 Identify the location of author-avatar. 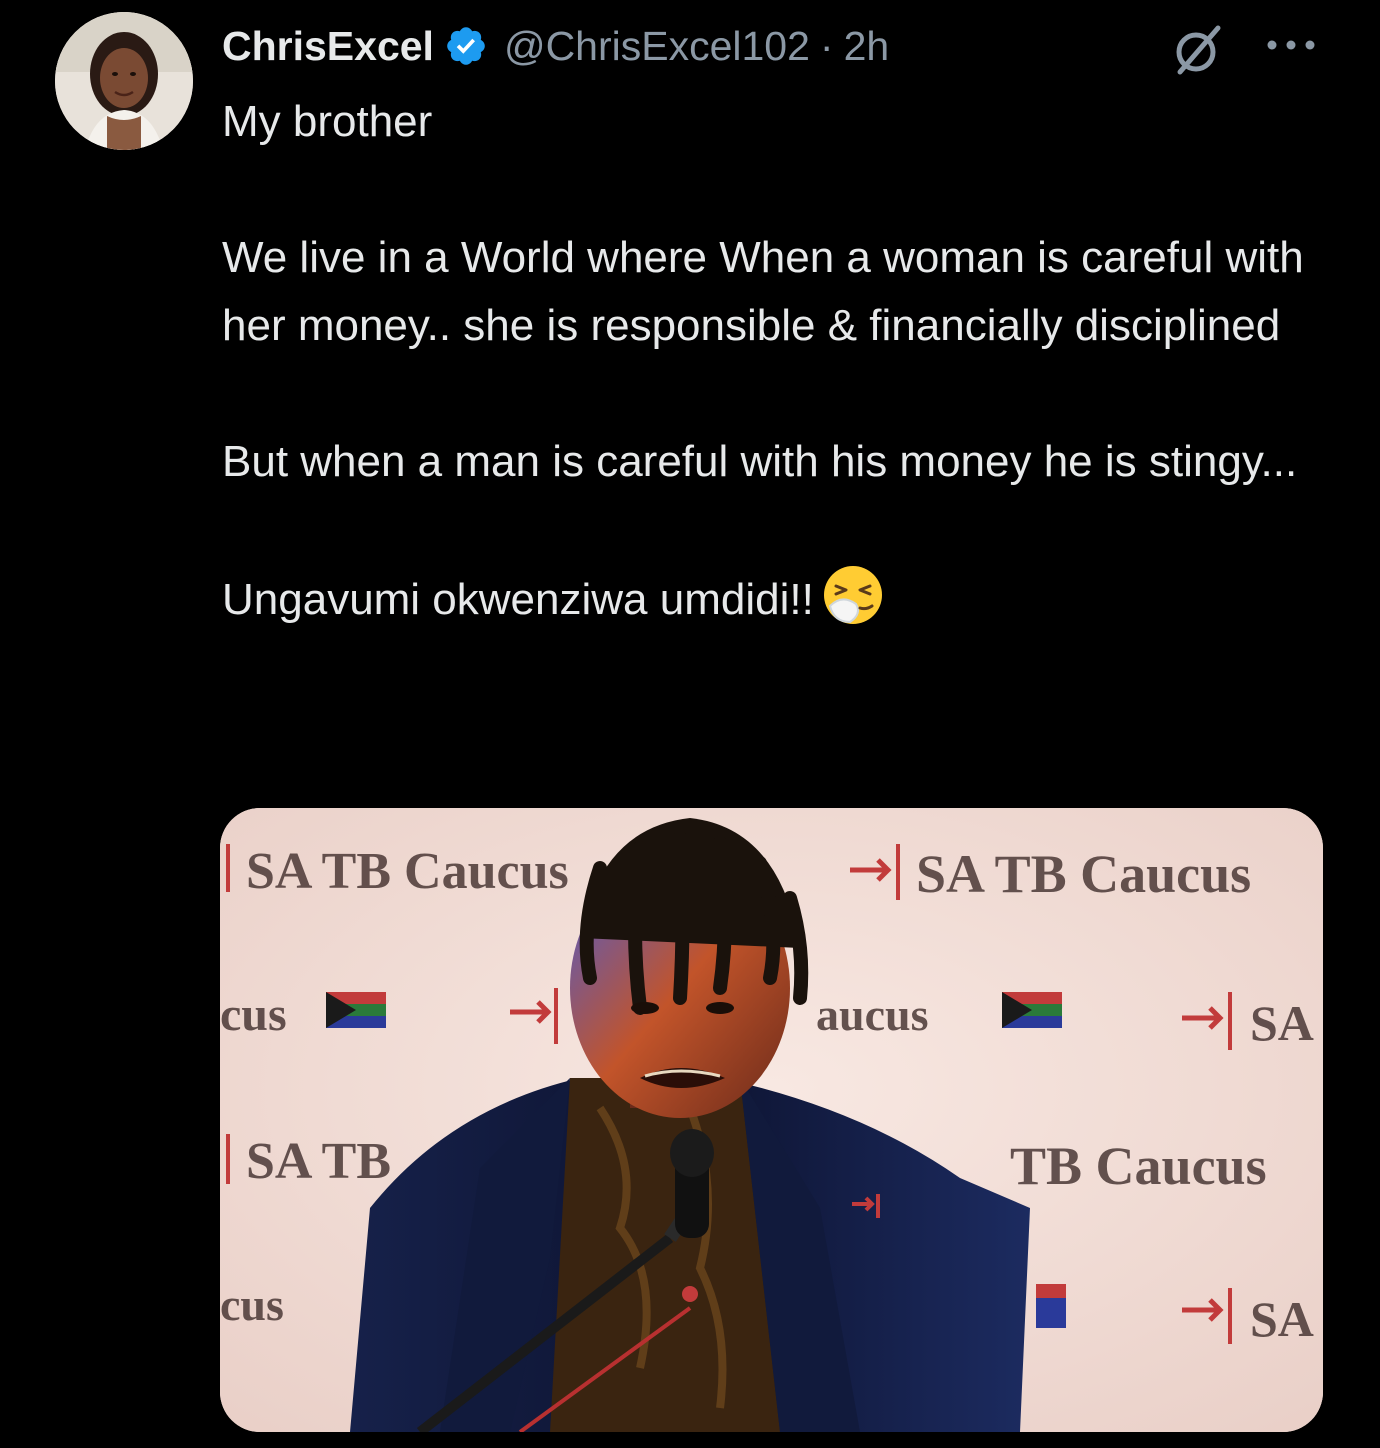
(124, 81).